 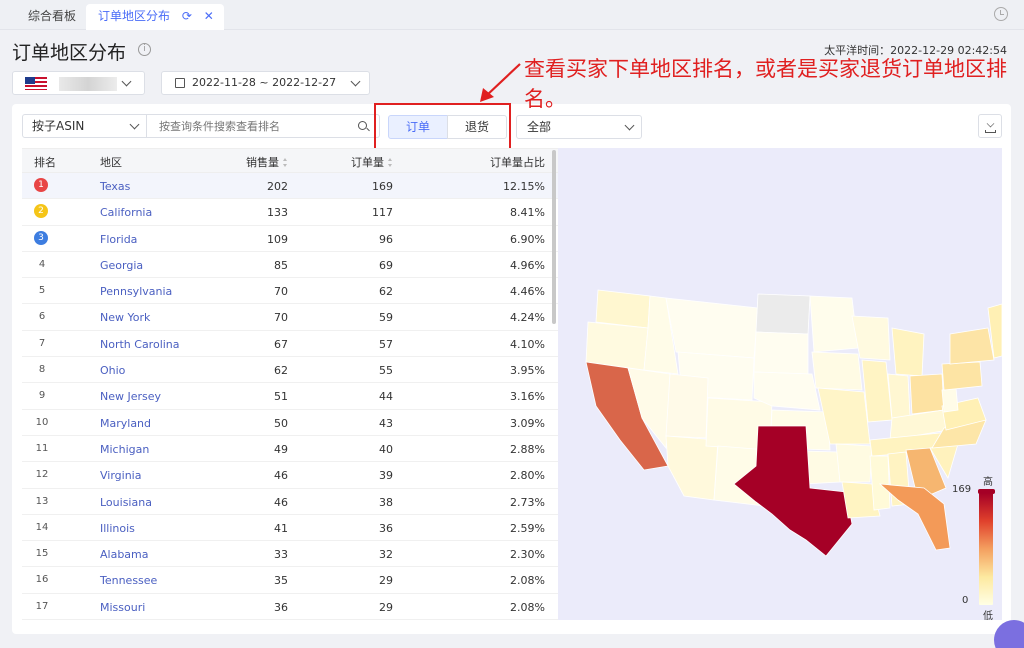 What do you see at coordinates (130, 396) in the screenshot?
I see `region-link: New Jersey` at bounding box center [130, 396].